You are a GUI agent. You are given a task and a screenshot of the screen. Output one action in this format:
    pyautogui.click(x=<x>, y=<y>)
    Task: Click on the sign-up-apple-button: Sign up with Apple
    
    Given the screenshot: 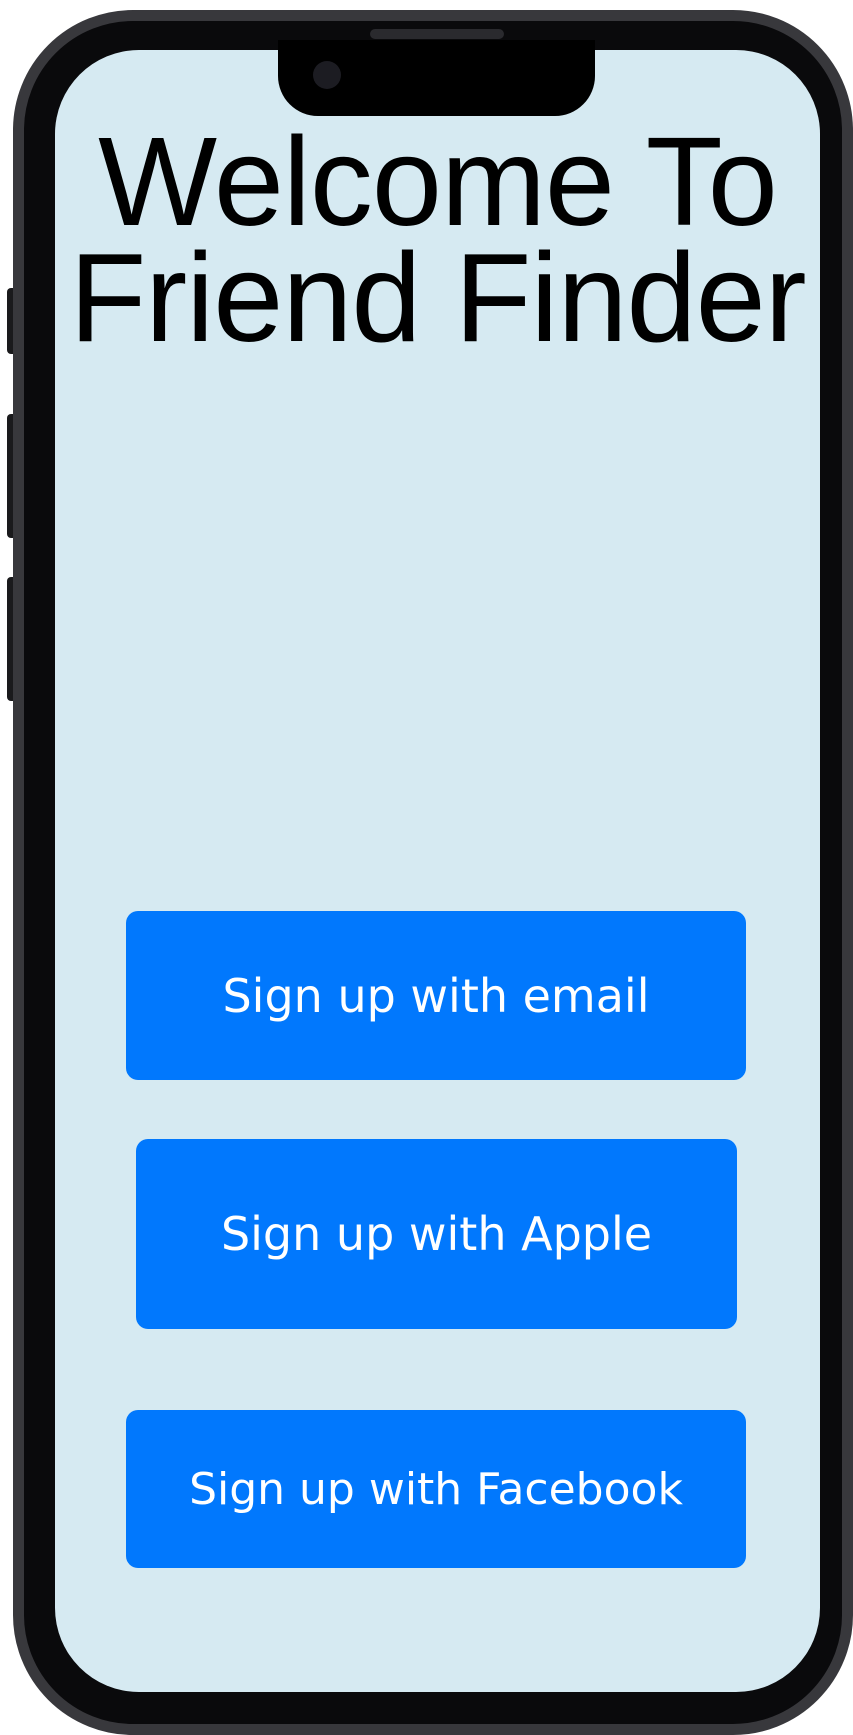 What is the action you would take?
    pyautogui.click(x=436, y=1234)
    